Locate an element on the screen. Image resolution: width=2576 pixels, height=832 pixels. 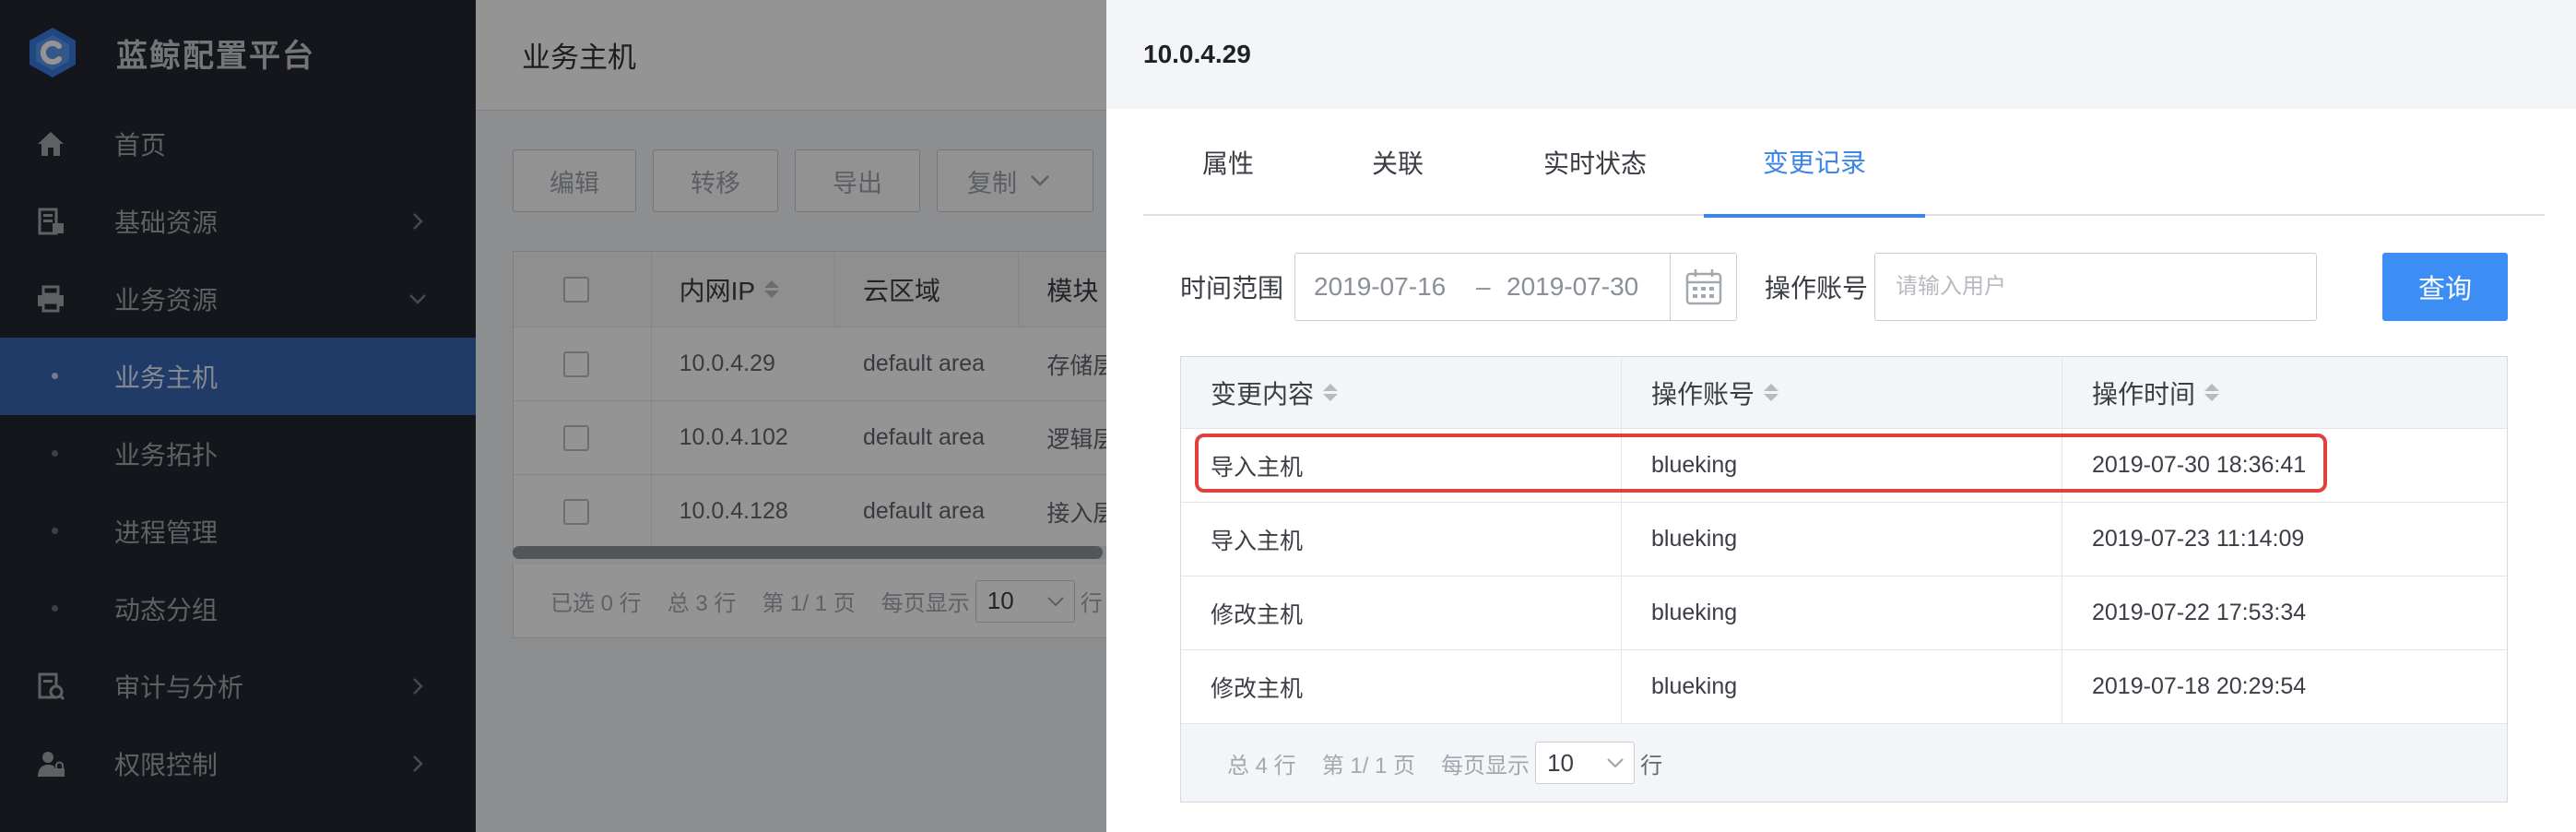
page-size-value: 10 is located at coordinates (1560, 762).